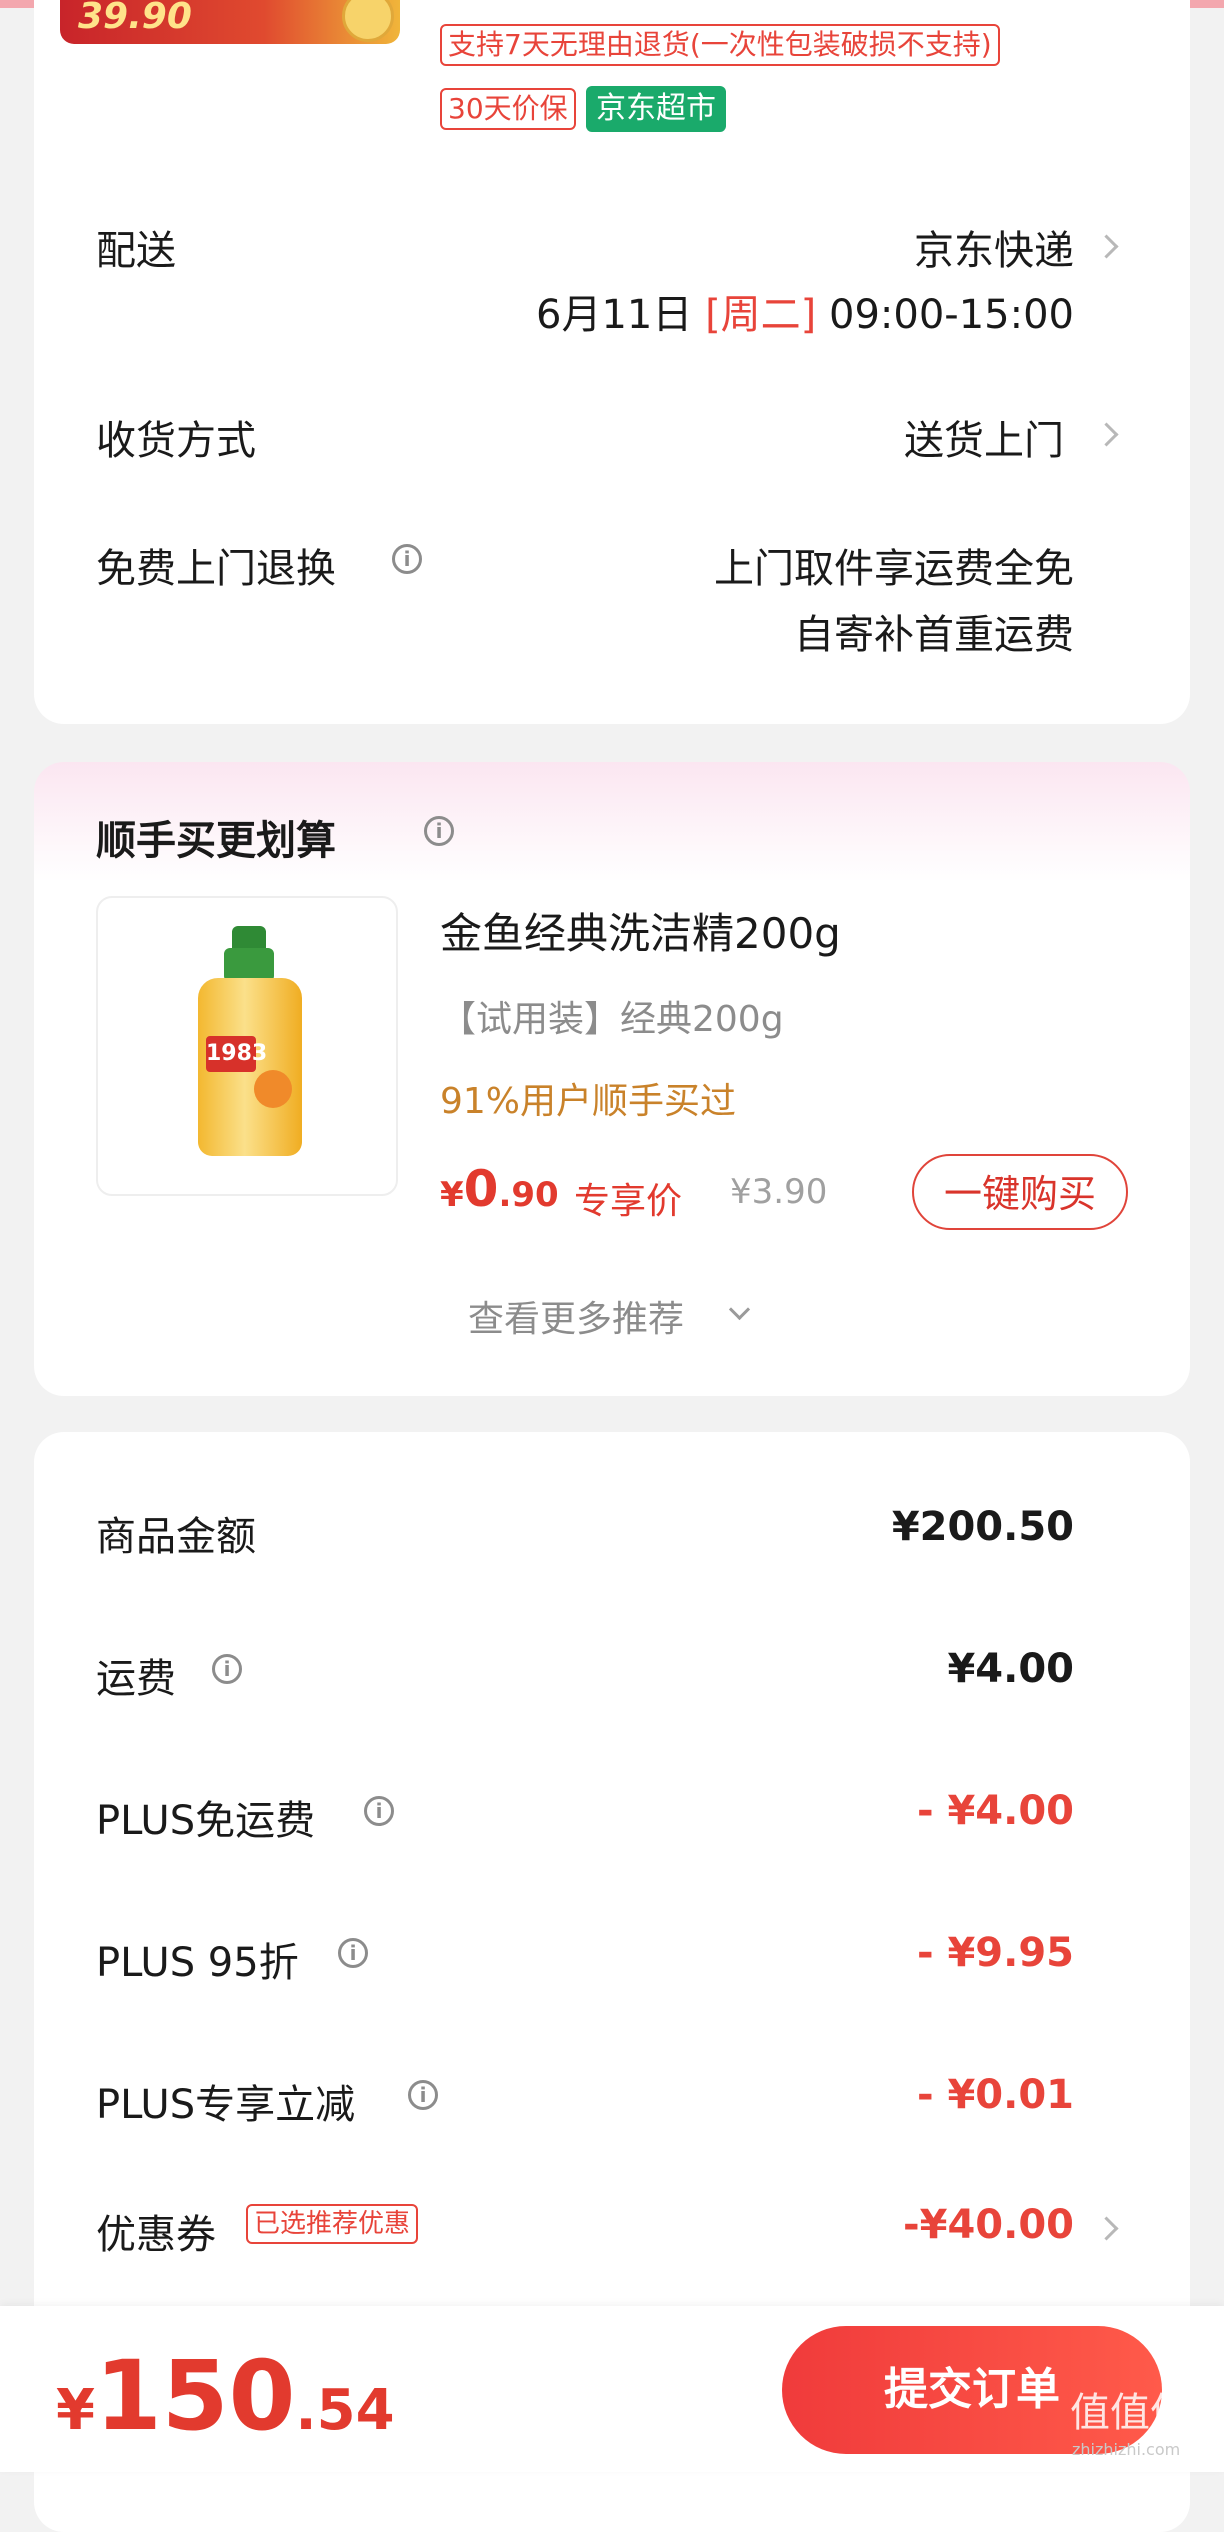 This screenshot has height=2532, width=1224. I want to click on receive-method-label: 收货方式, so click(176, 441).